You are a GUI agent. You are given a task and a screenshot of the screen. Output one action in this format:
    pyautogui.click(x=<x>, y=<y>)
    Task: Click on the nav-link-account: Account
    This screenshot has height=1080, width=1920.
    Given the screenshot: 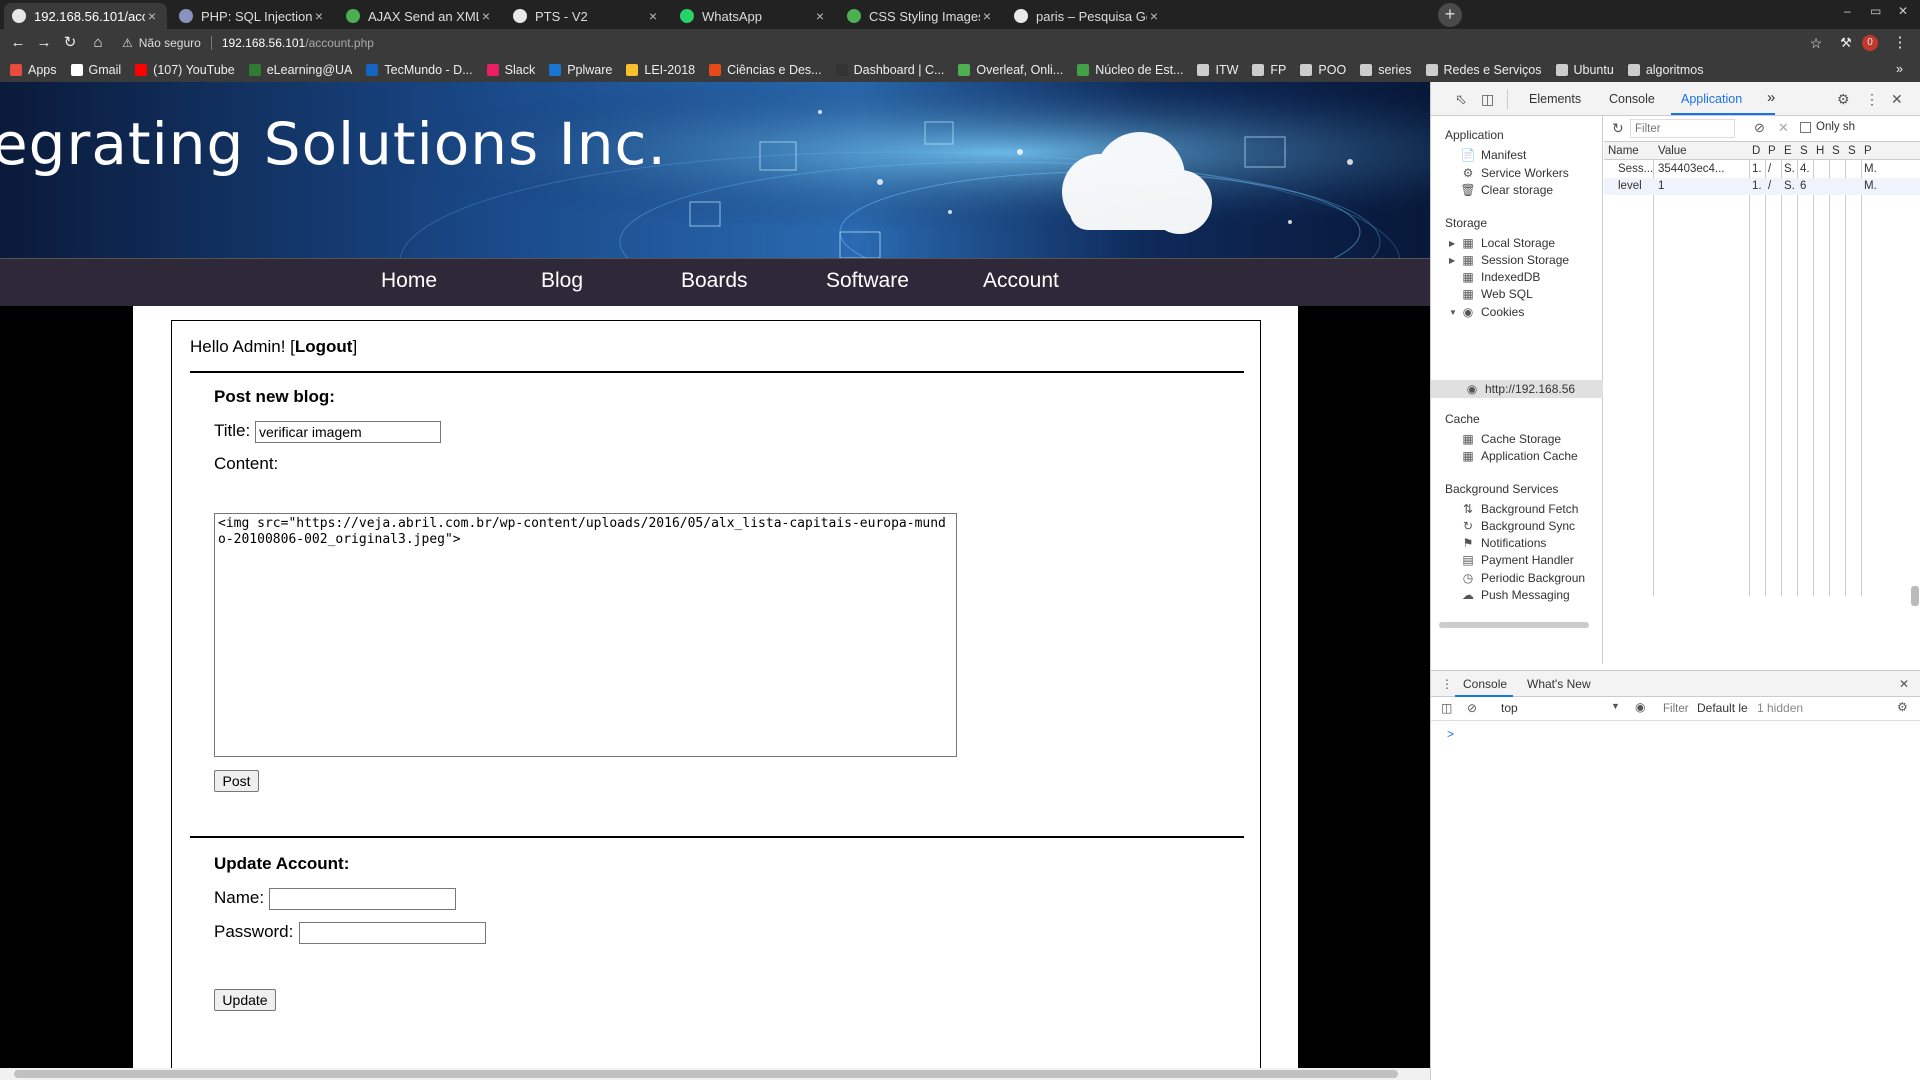 What is the action you would take?
    pyautogui.click(x=1021, y=281)
    